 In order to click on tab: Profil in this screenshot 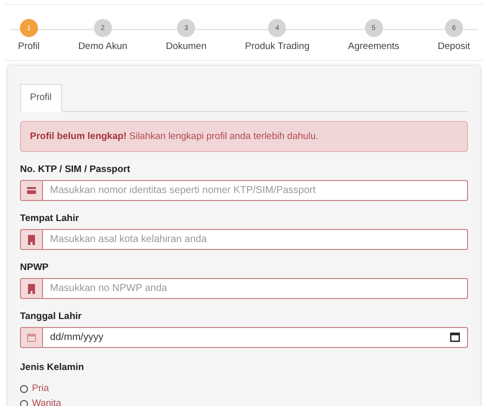, I will do `click(41, 98)`.